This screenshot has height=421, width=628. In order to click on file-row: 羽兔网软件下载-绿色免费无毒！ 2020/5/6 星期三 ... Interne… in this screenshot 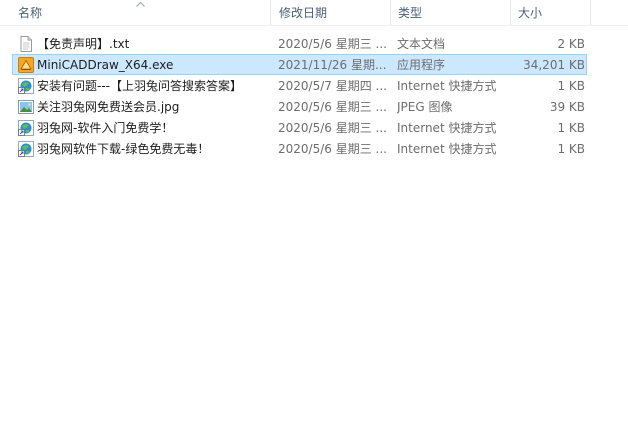, I will do `click(299, 148)`.